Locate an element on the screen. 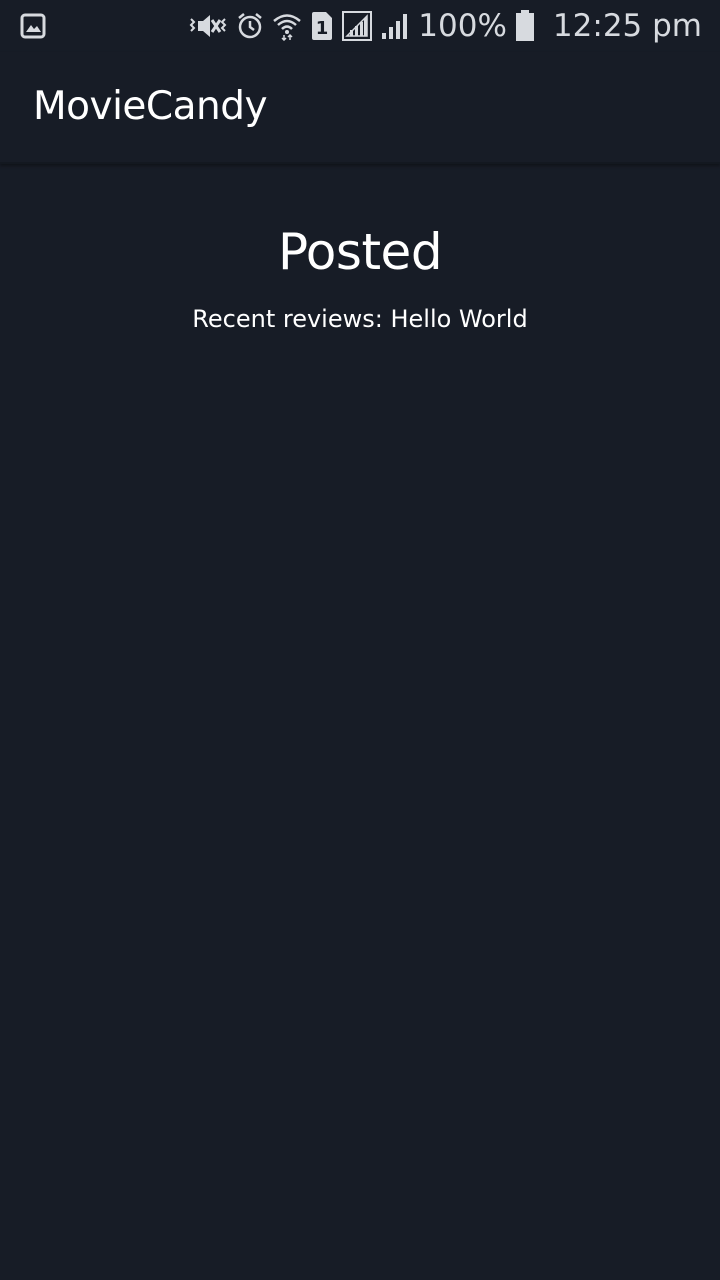 The height and width of the screenshot is (1280, 720). recent-reviews-text: Recent reviews: Hello World is located at coordinates (360, 319).